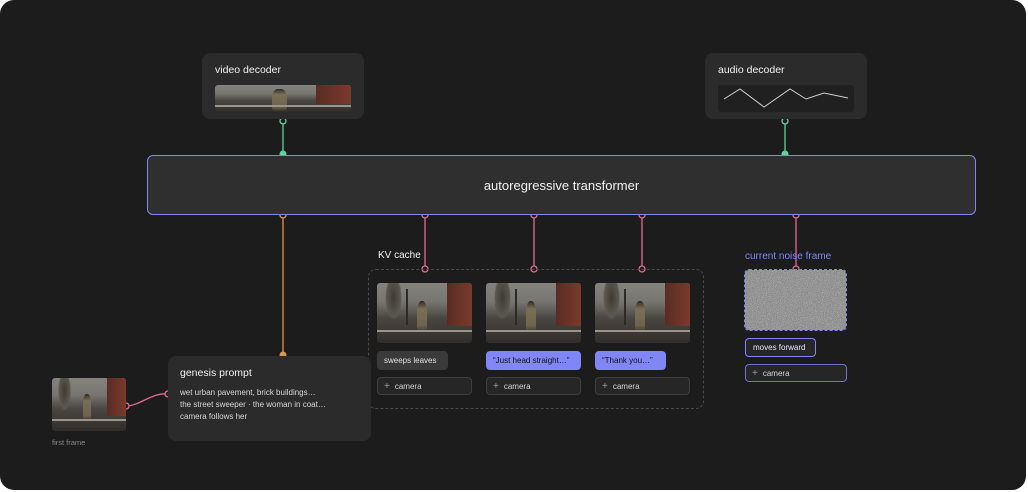  I want to click on waveform-icon, so click(786, 98).